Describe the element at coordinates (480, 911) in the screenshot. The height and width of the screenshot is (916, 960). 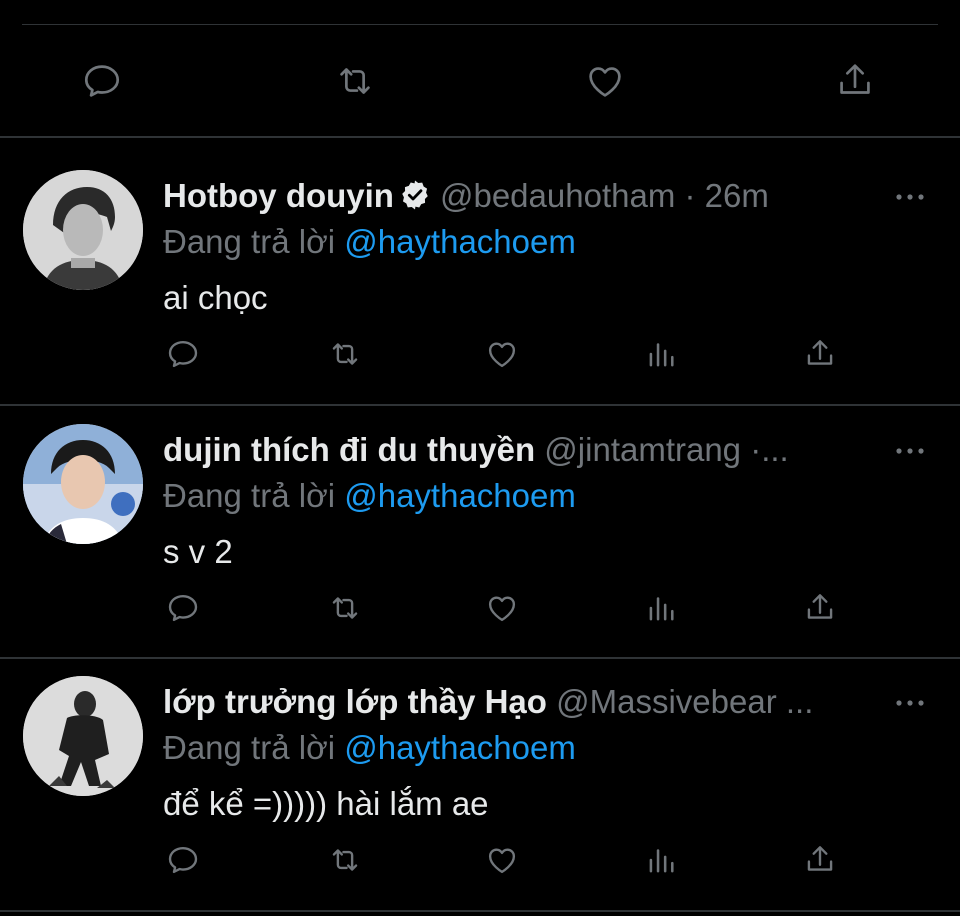
I see `divider` at that location.